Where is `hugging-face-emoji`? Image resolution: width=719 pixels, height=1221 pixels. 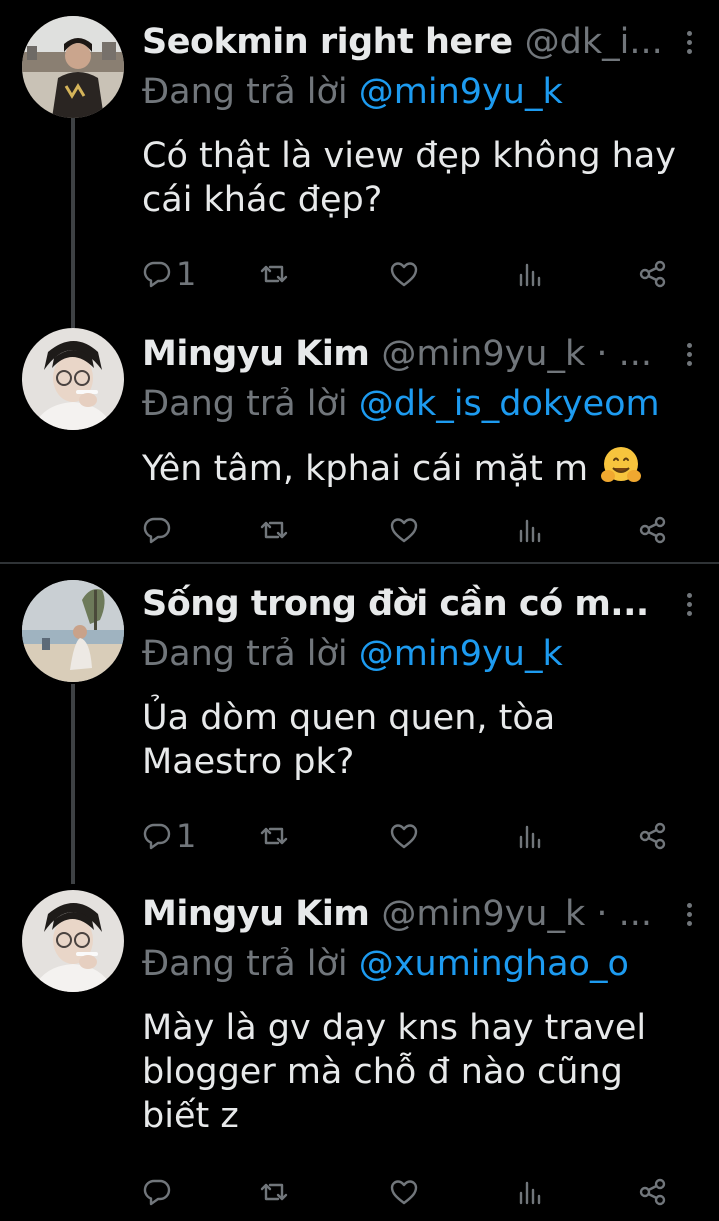
hugging-face-emoji is located at coordinates (621, 464).